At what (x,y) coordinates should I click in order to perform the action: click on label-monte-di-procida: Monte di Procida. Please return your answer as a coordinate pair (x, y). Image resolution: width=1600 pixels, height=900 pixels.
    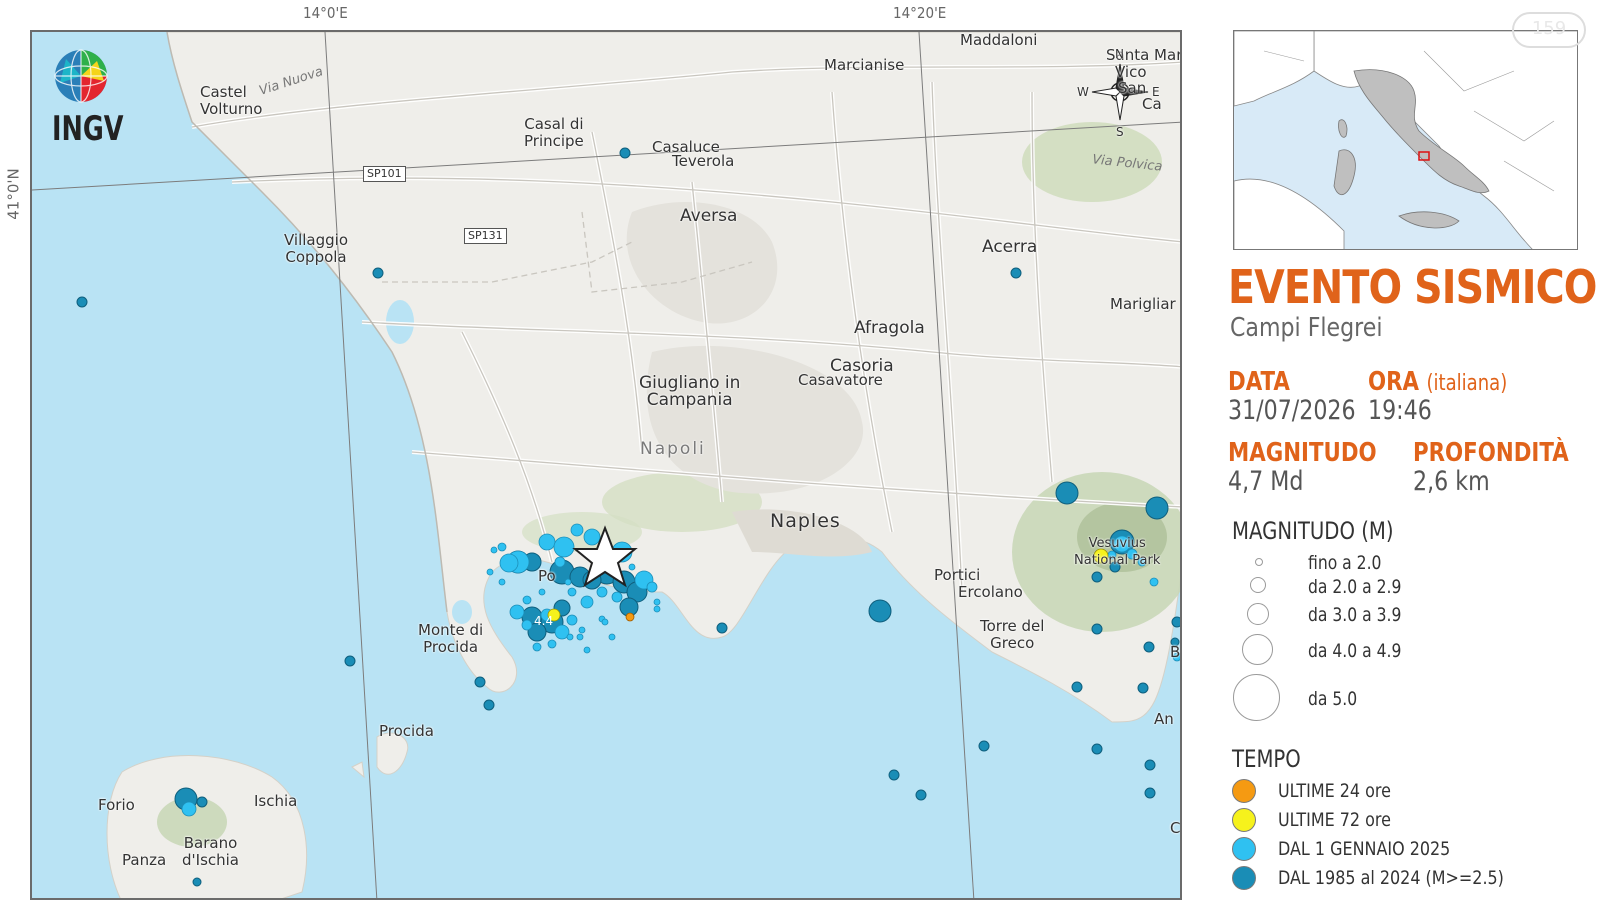
    Looking at the image, I should click on (451, 638).